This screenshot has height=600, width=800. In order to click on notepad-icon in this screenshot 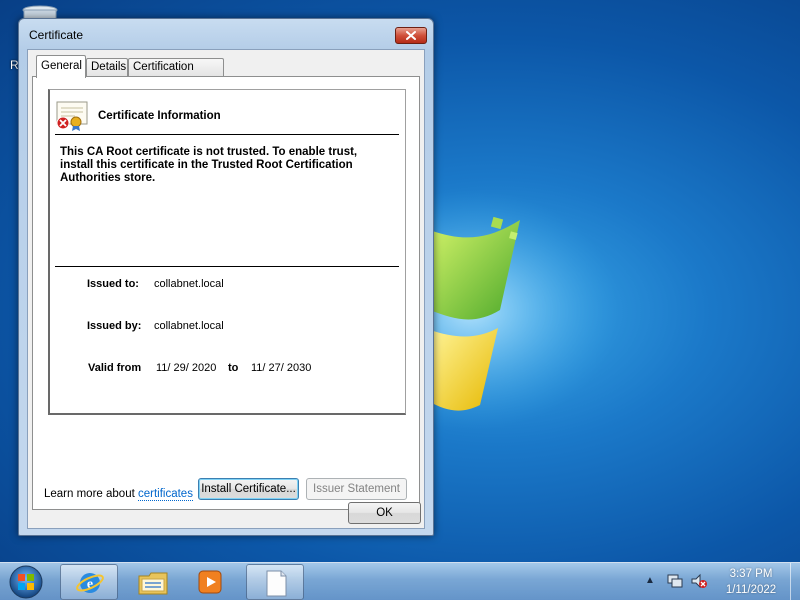, I will do `click(276, 583)`.